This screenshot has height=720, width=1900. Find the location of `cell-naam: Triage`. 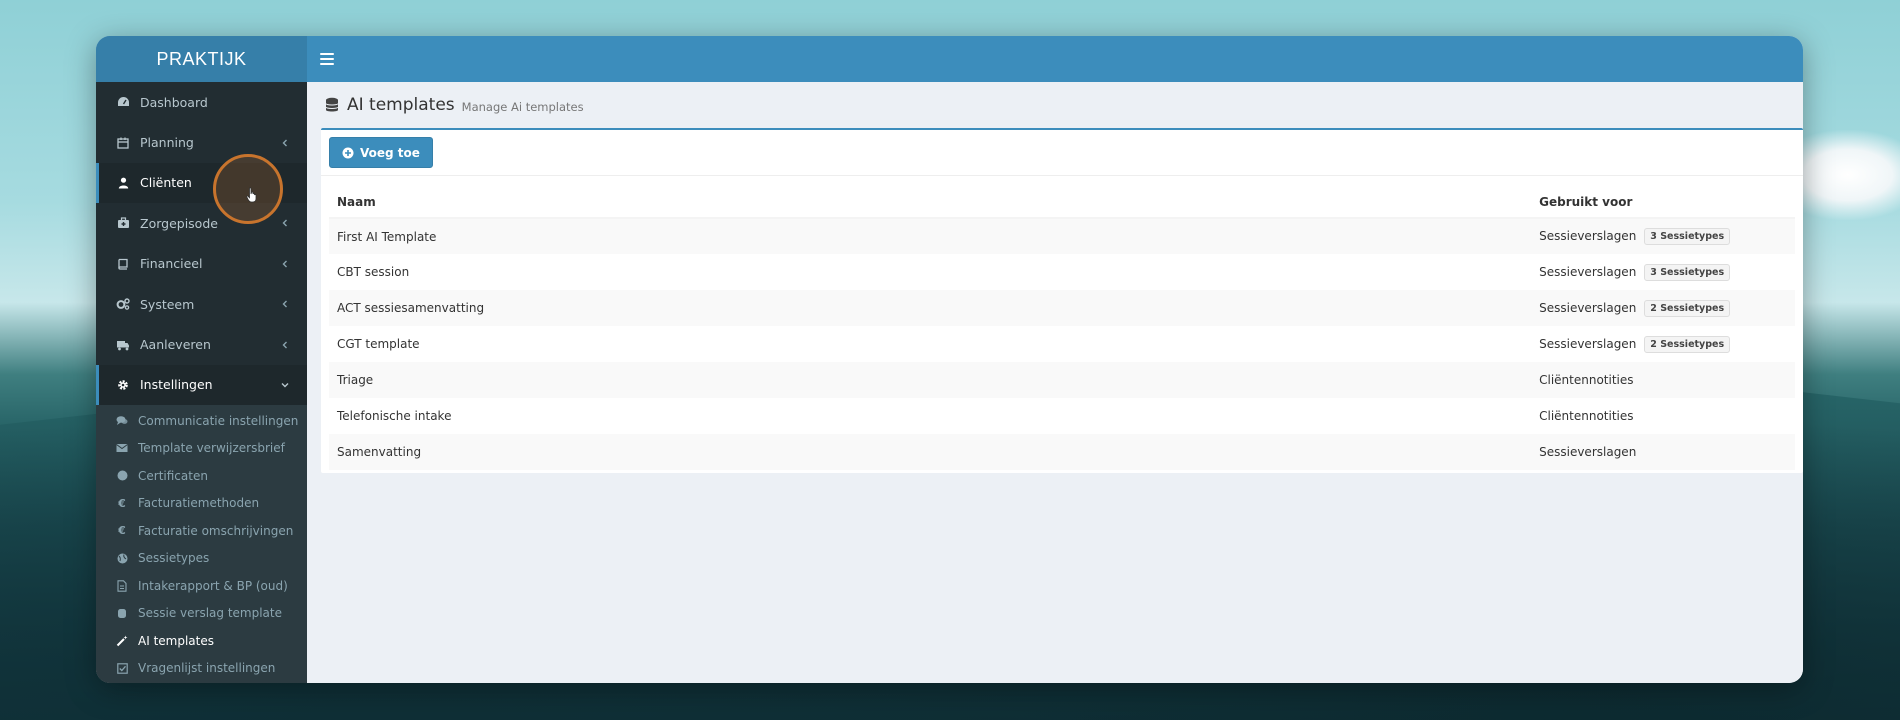

cell-naam: Triage is located at coordinates (930, 380).